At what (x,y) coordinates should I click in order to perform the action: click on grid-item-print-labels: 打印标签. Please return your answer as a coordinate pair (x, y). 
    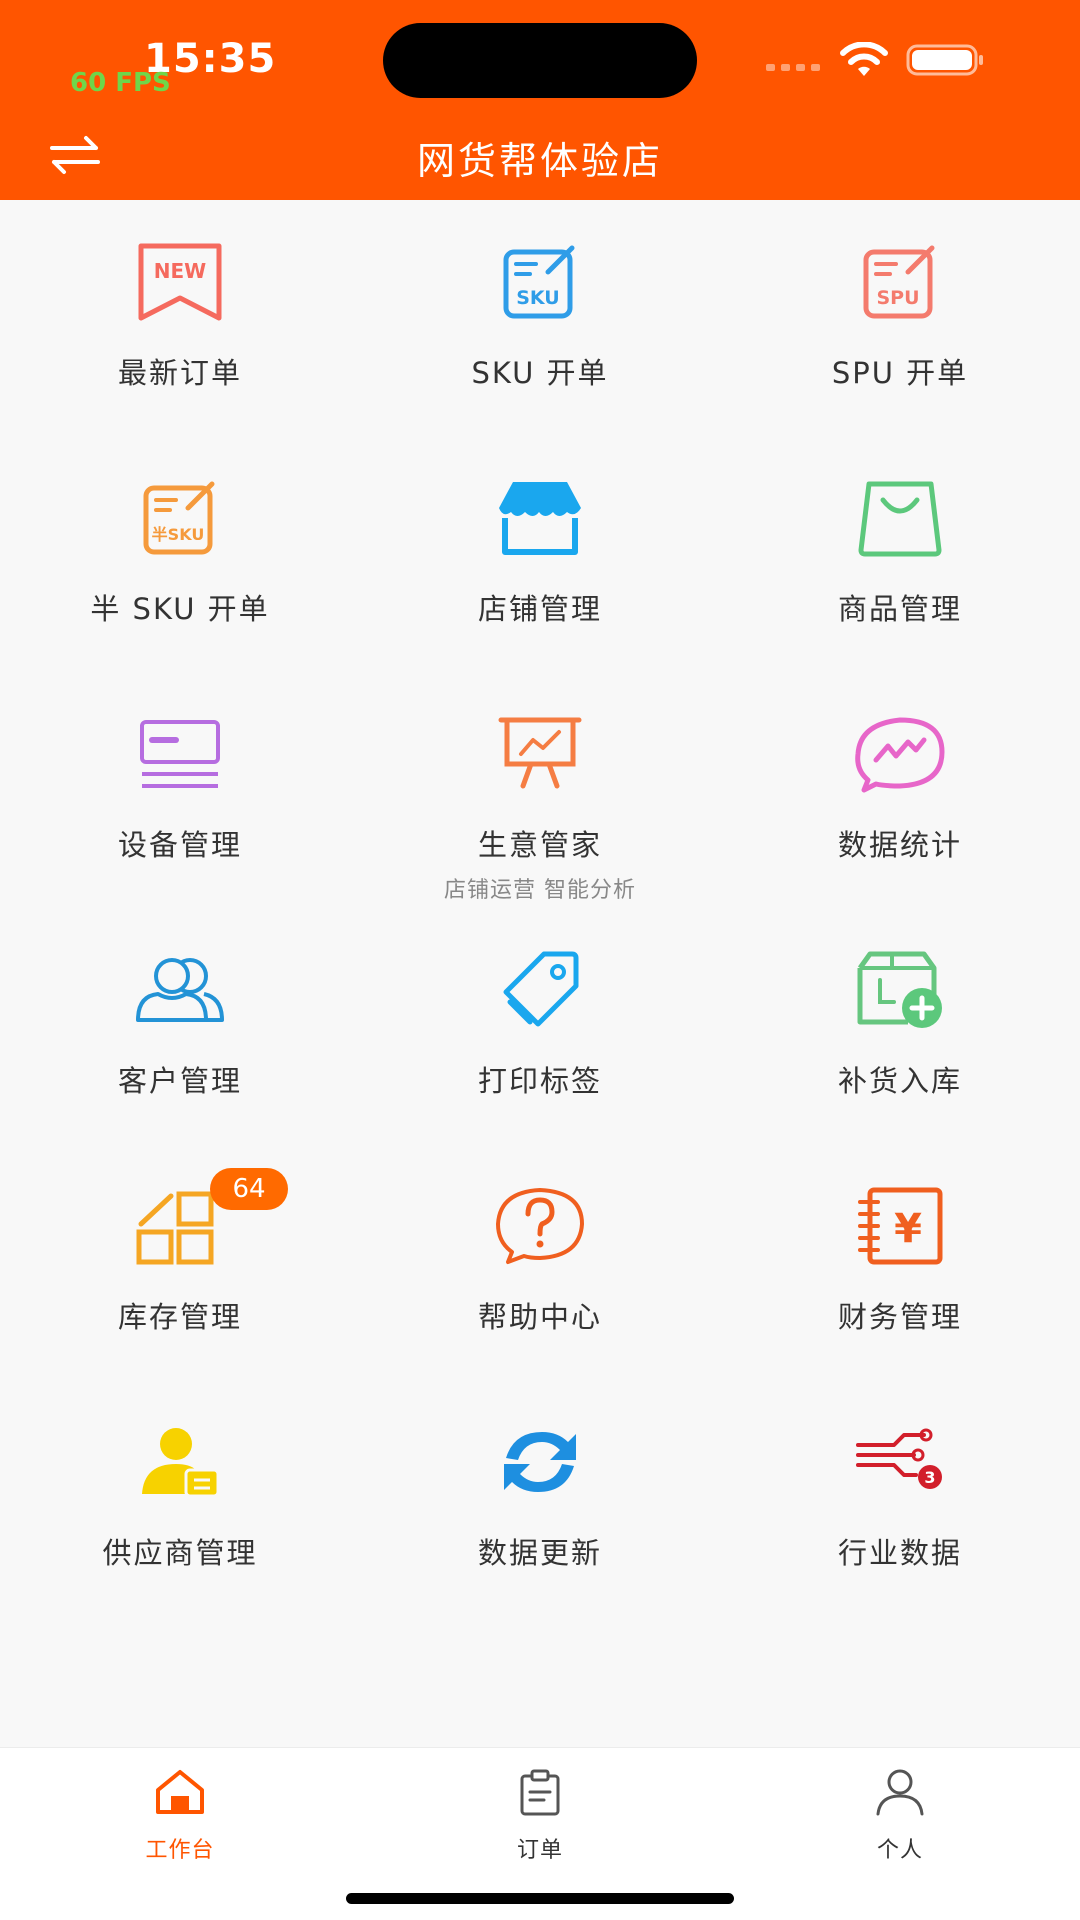
    Looking at the image, I should click on (540, 1026).